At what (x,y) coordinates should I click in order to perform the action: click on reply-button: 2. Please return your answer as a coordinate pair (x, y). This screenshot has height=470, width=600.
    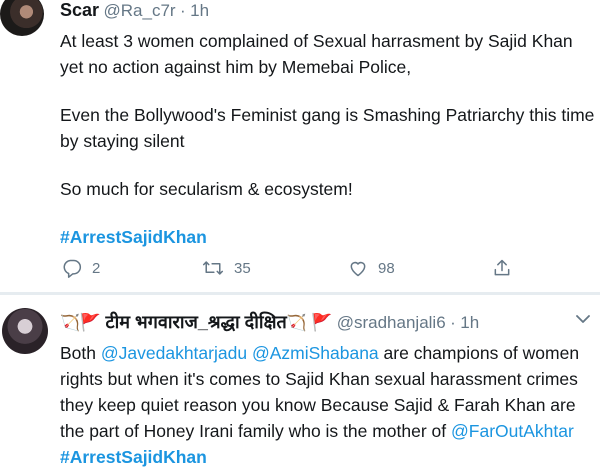
    Looking at the image, I should click on (81, 268).